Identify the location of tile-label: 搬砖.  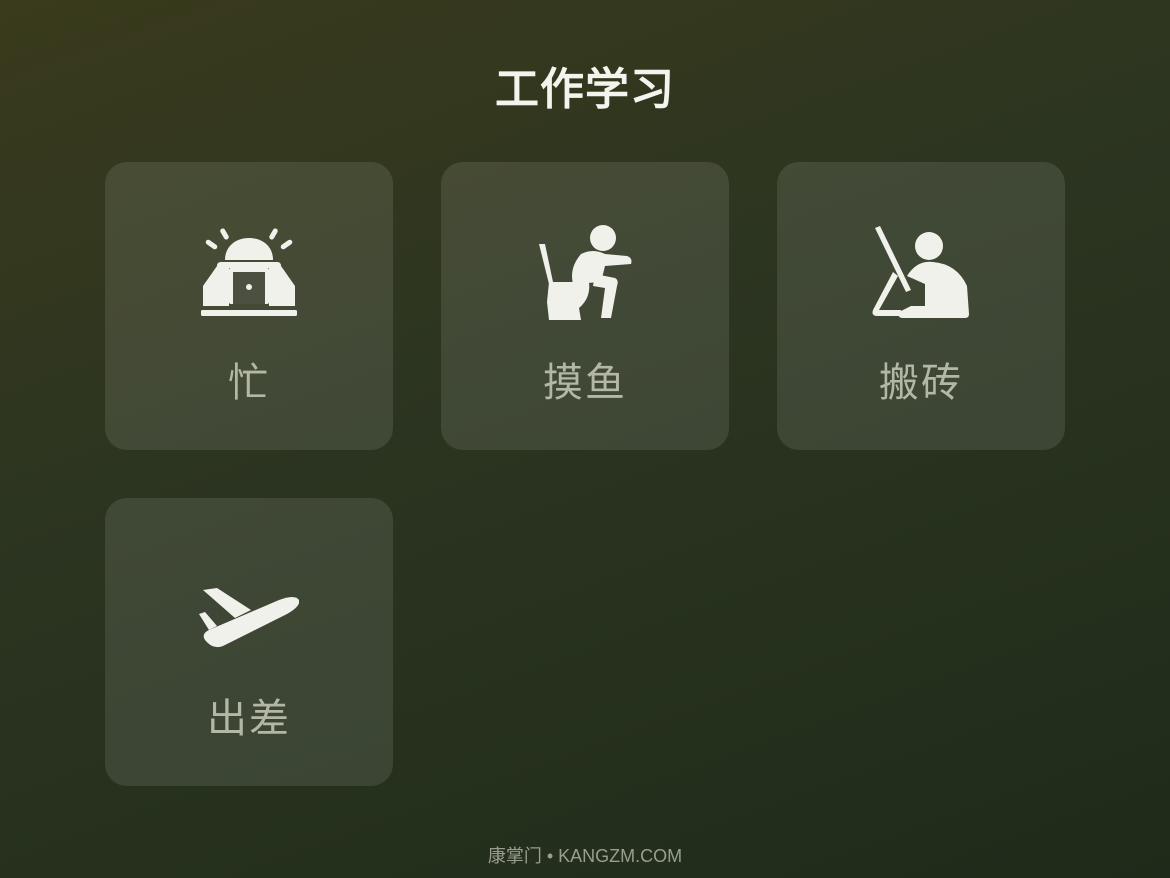
(921, 383).